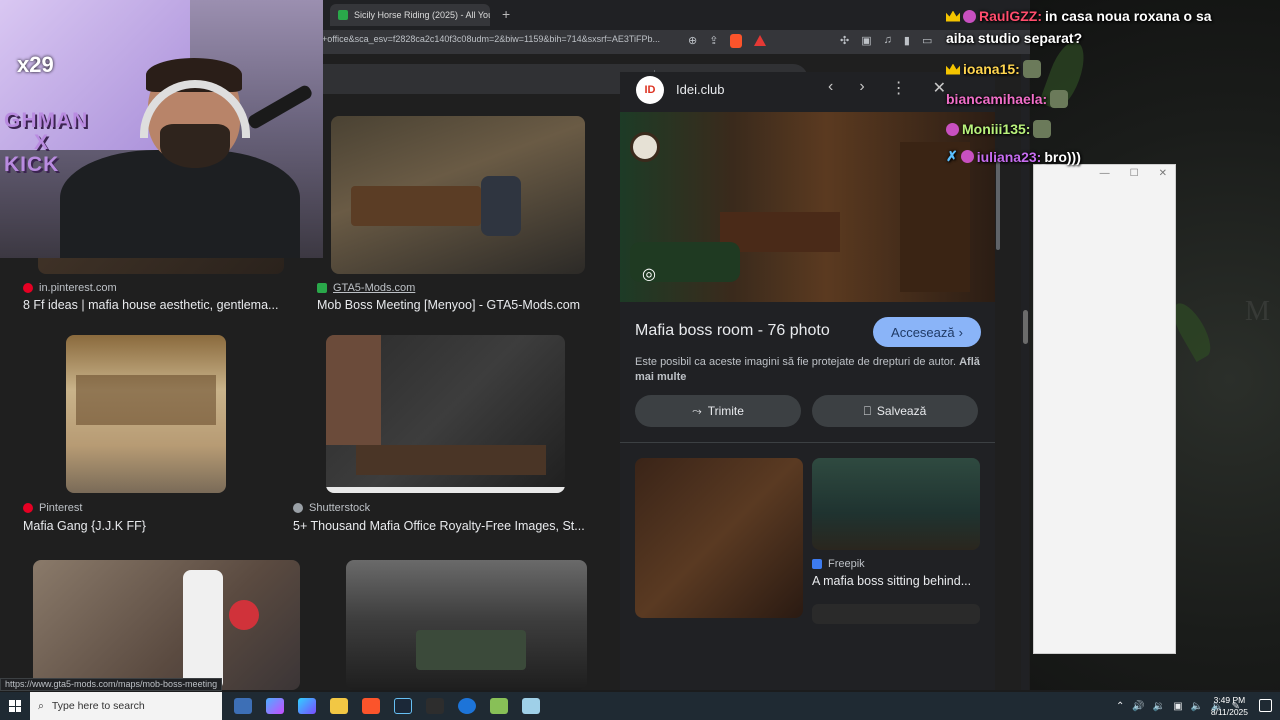  I want to click on panel-header: ID Idei.club ‹ › ⋮ ✕, so click(807, 92).